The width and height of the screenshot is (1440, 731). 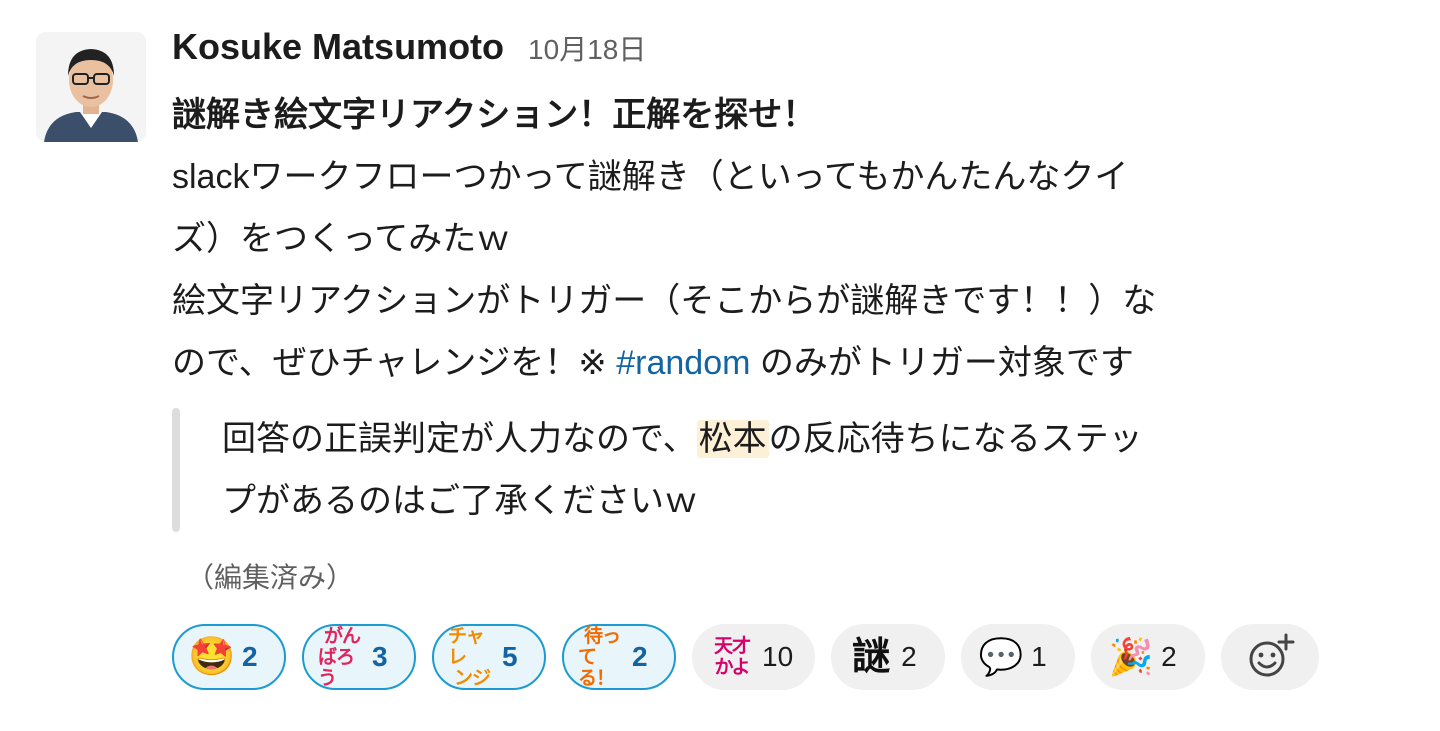 I want to click on message-text: のみがトリガー対象です, so click(x=942, y=363).